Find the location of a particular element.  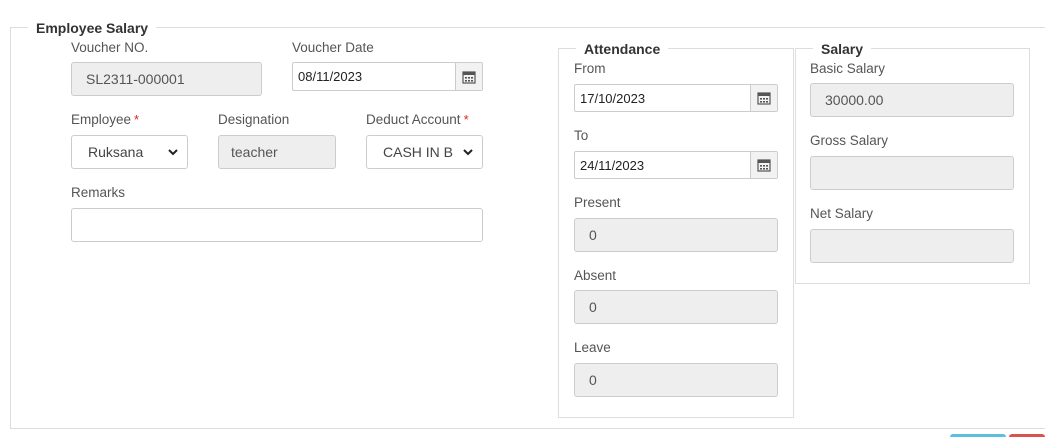

from-date-calendar-button is located at coordinates (763, 98).